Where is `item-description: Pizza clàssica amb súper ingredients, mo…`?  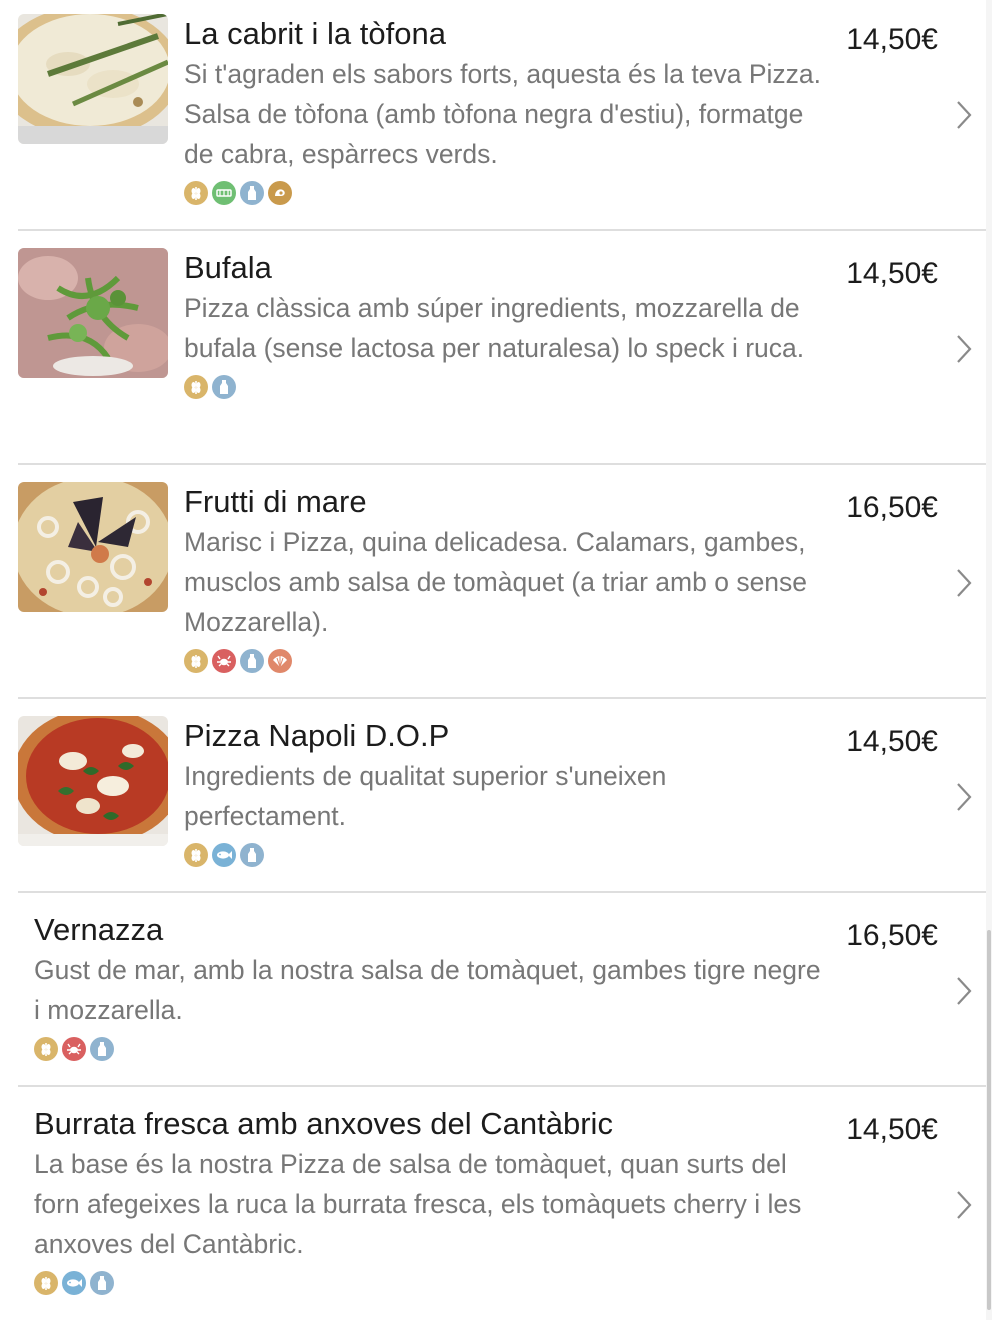 item-description: Pizza clàssica amb súper ingredients, mo… is located at coordinates (494, 328).